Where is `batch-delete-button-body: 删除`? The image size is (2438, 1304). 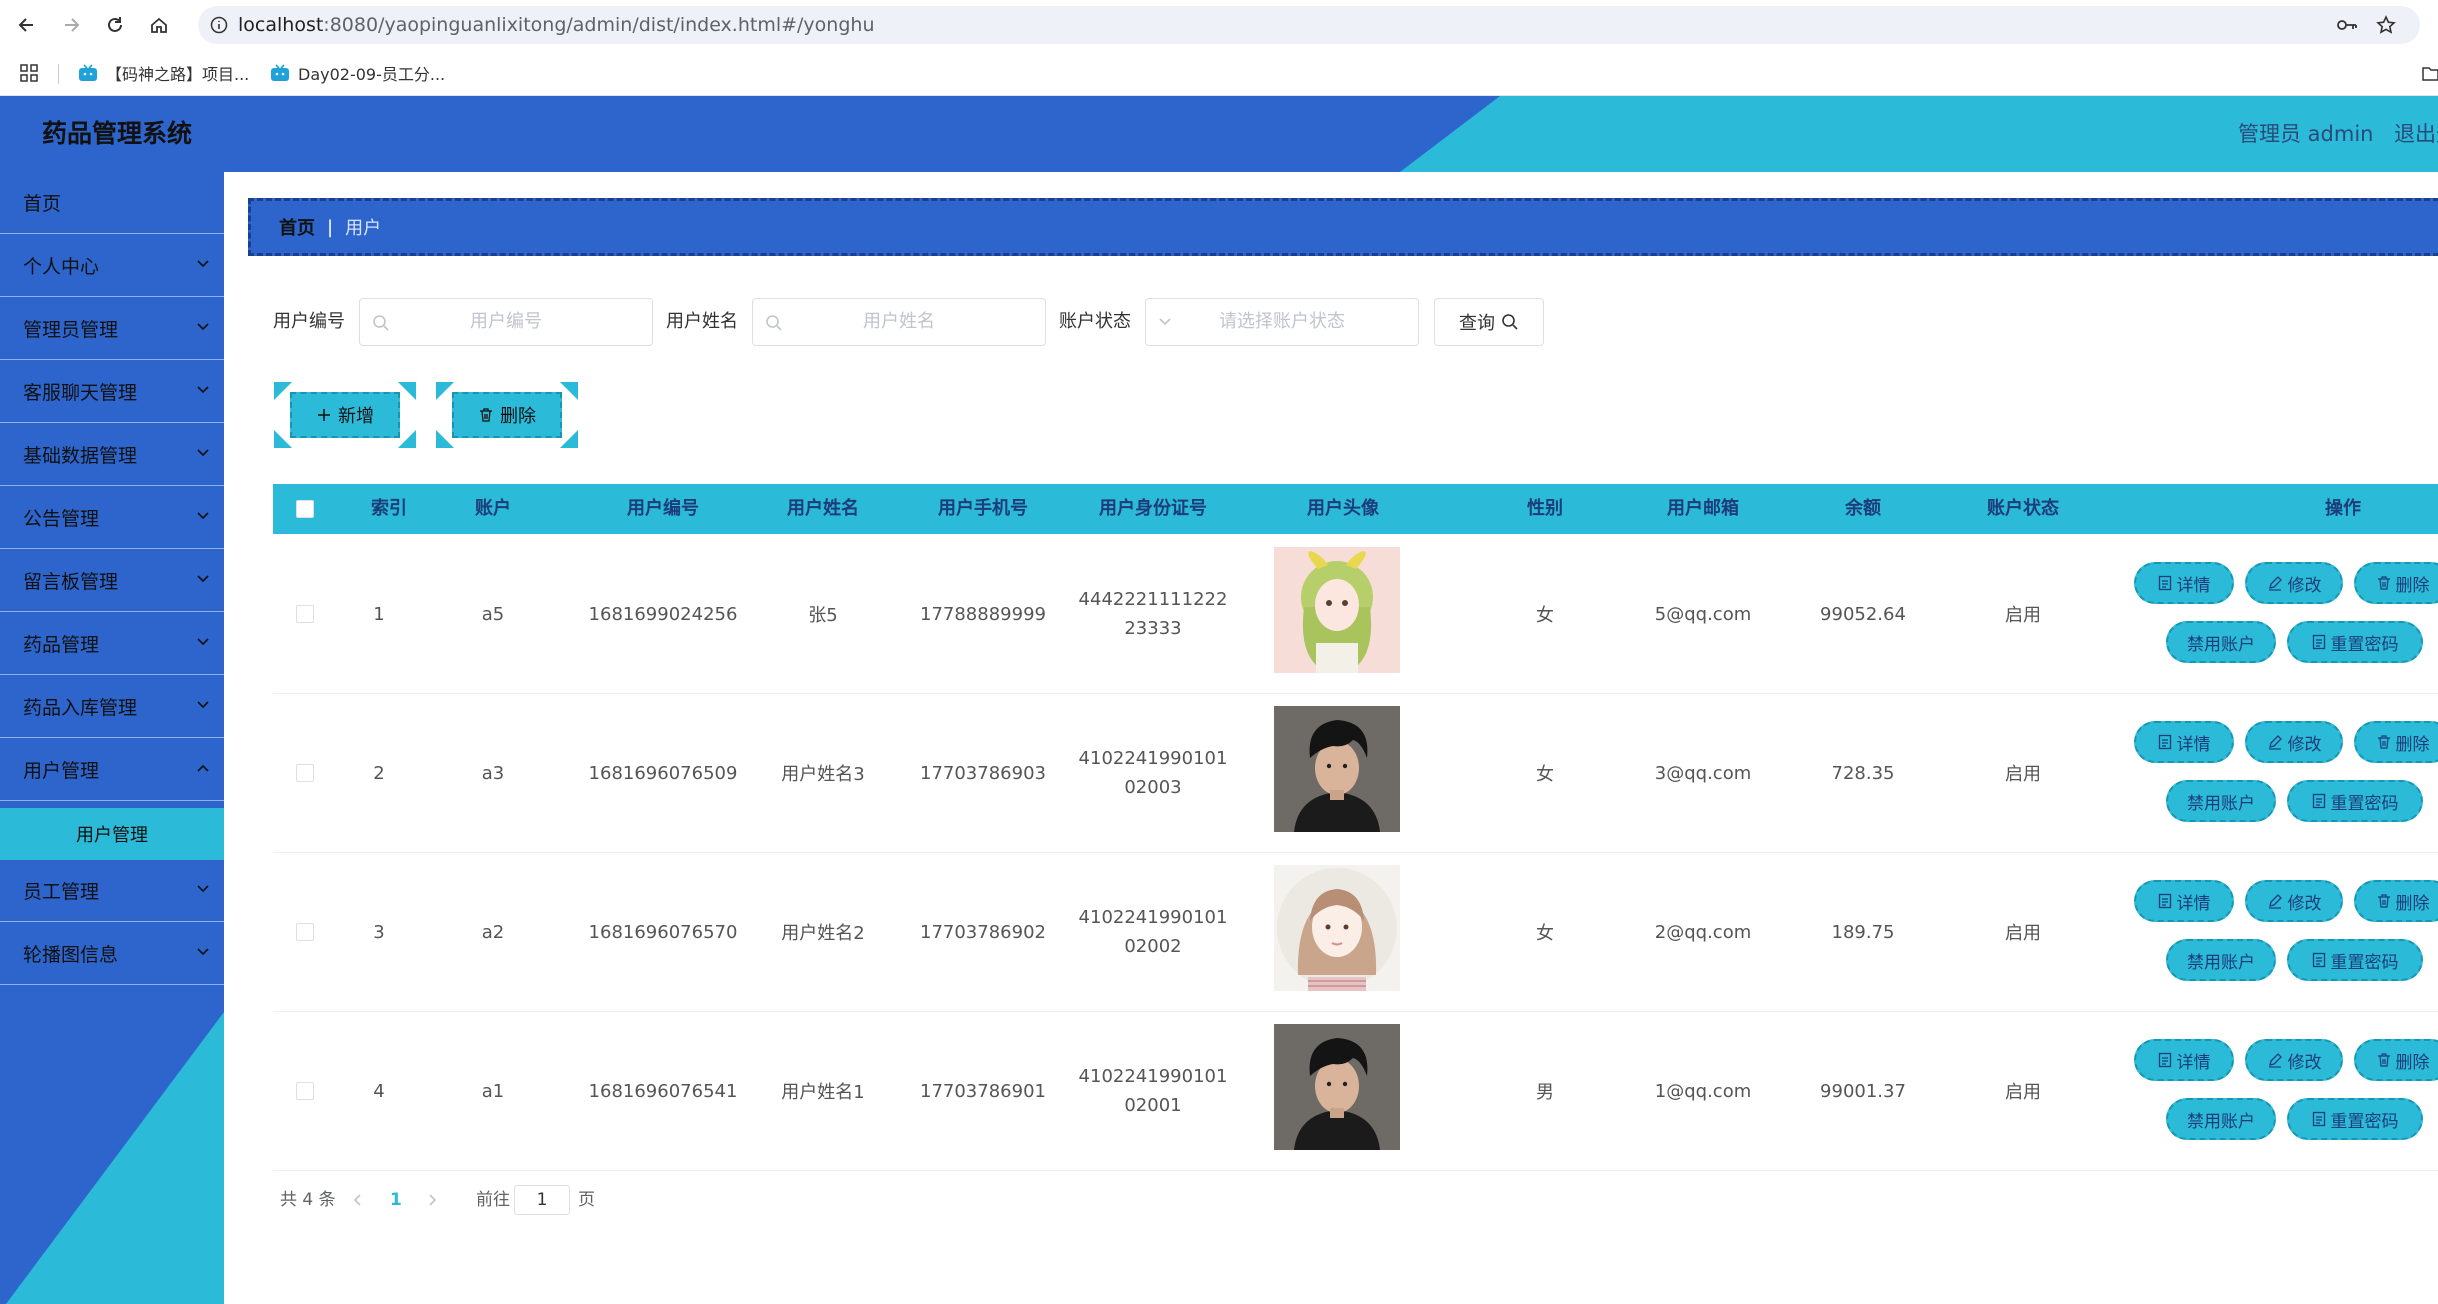
batch-delete-button-body: 删除 is located at coordinates (507, 415).